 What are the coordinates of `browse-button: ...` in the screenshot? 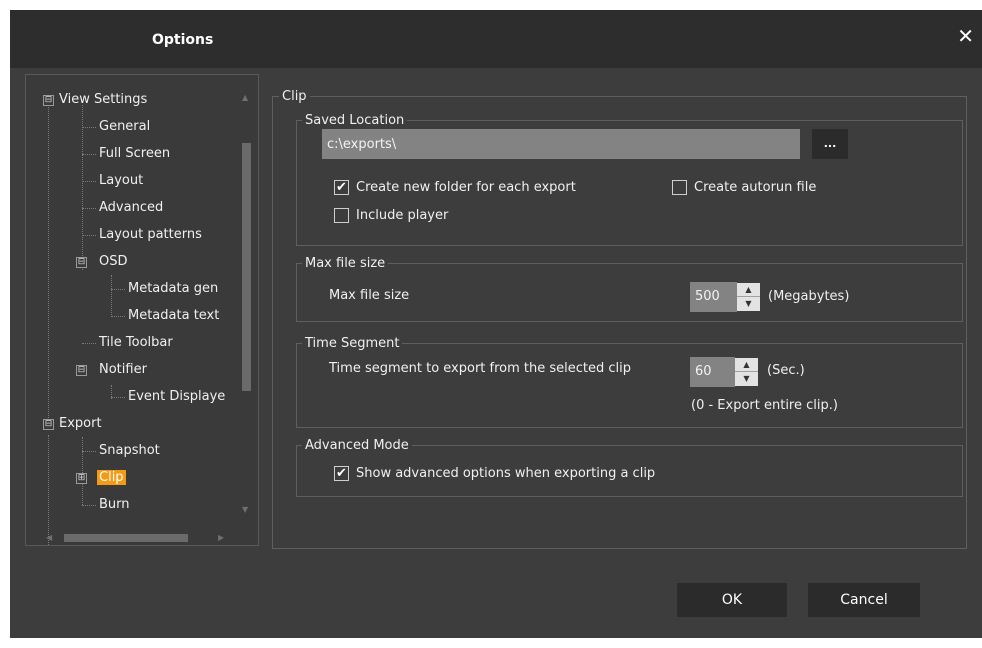 It's located at (830, 144).